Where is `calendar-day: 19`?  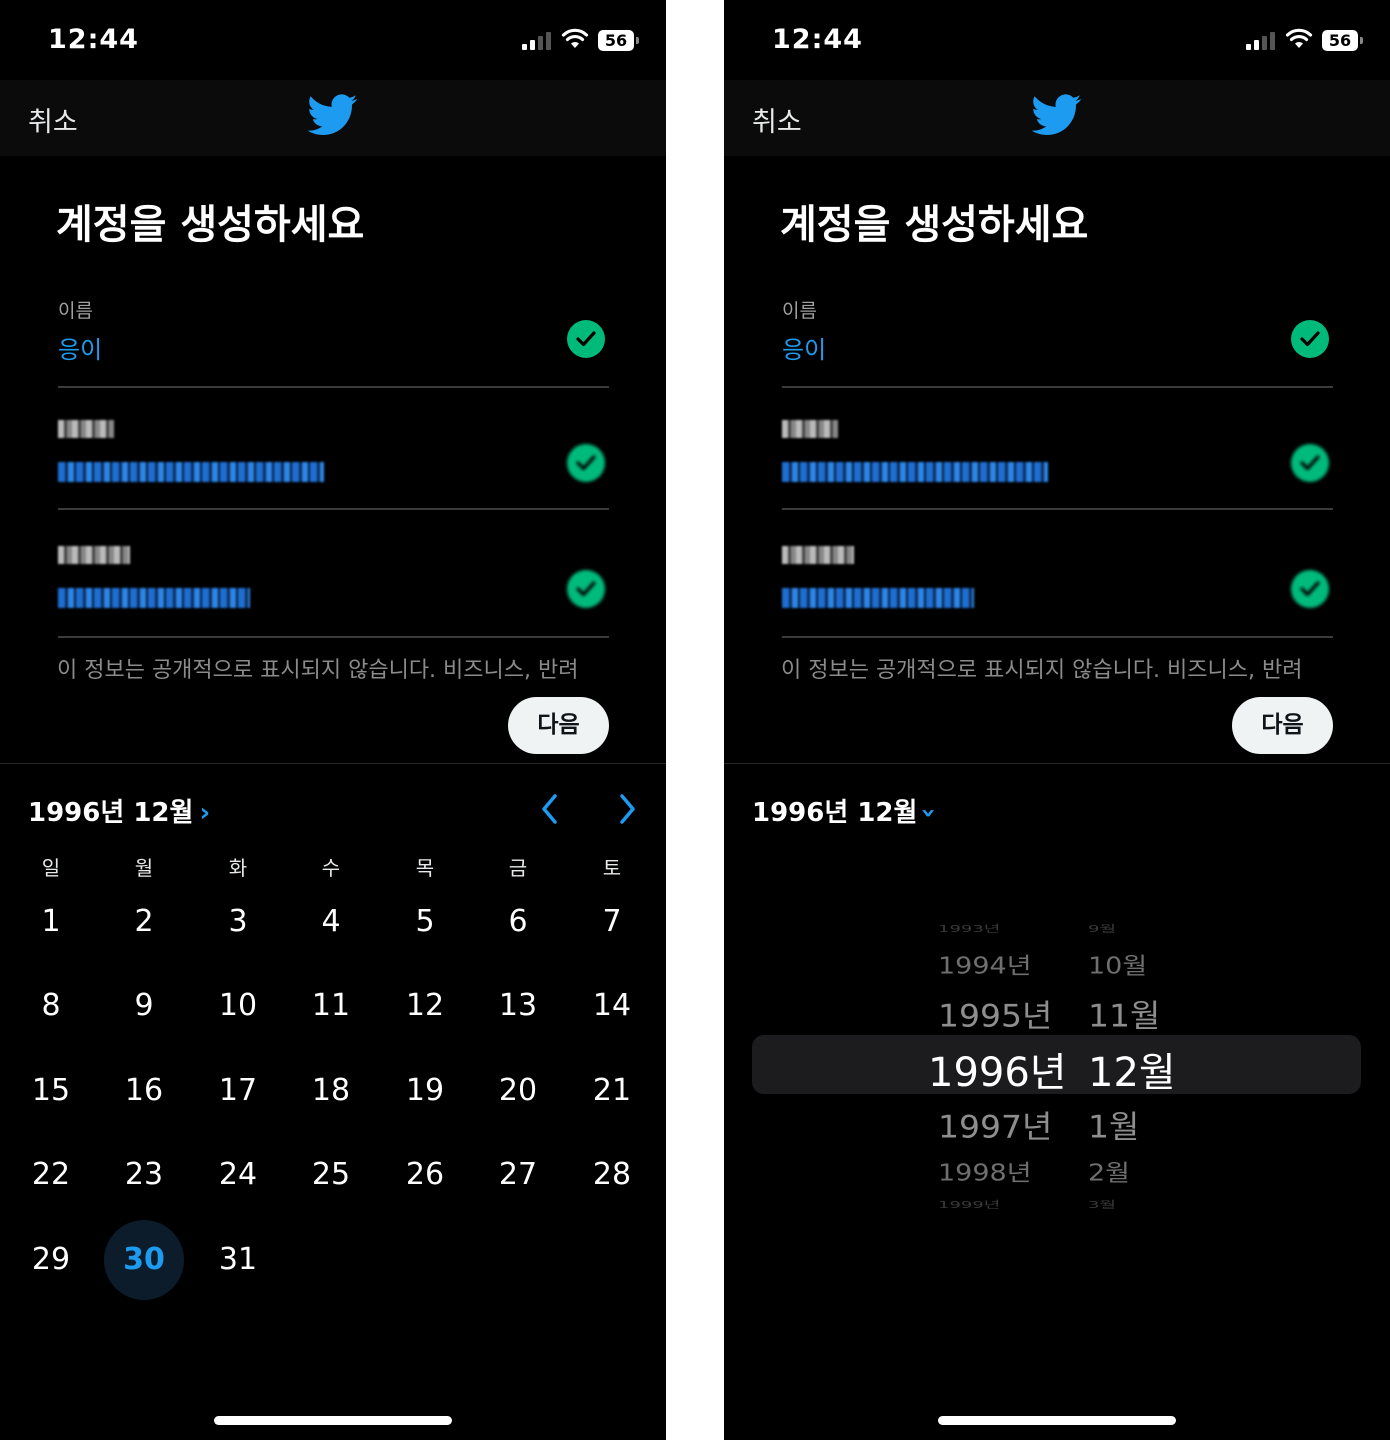
calendar-day: 19 is located at coordinates (425, 1091).